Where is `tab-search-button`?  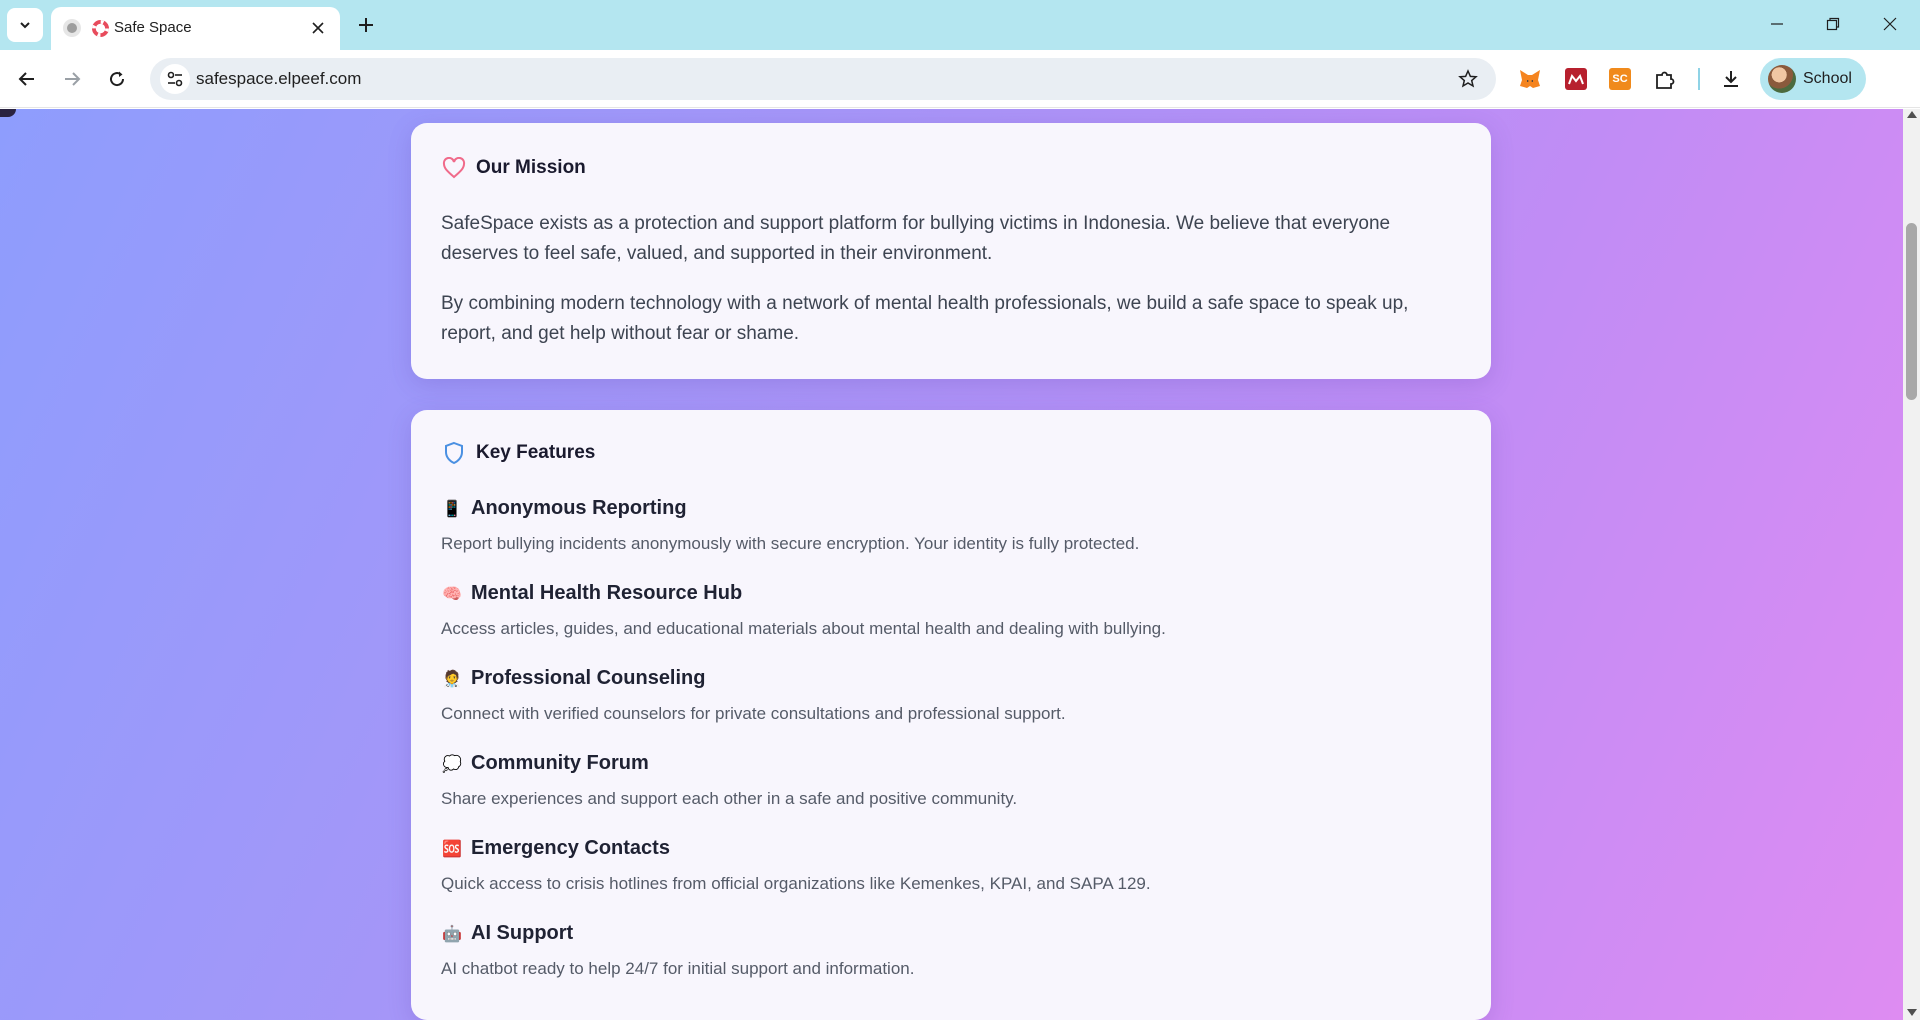 tab-search-button is located at coordinates (25, 25).